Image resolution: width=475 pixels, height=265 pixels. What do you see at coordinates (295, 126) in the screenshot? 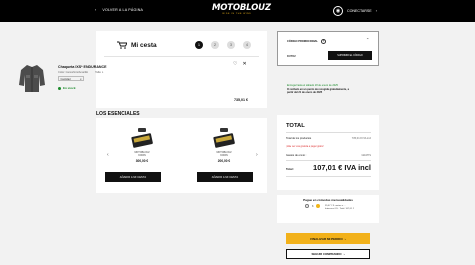
I see `total-title: TOTAL` at bounding box center [295, 126].